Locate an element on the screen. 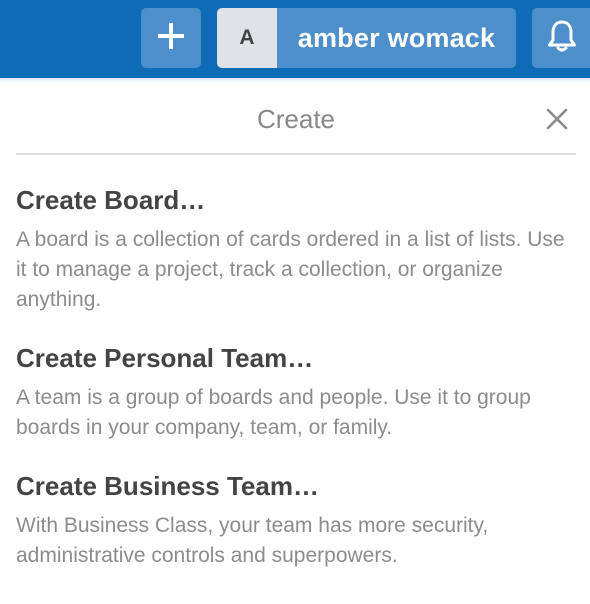  header-shadow is located at coordinates (295, 80).